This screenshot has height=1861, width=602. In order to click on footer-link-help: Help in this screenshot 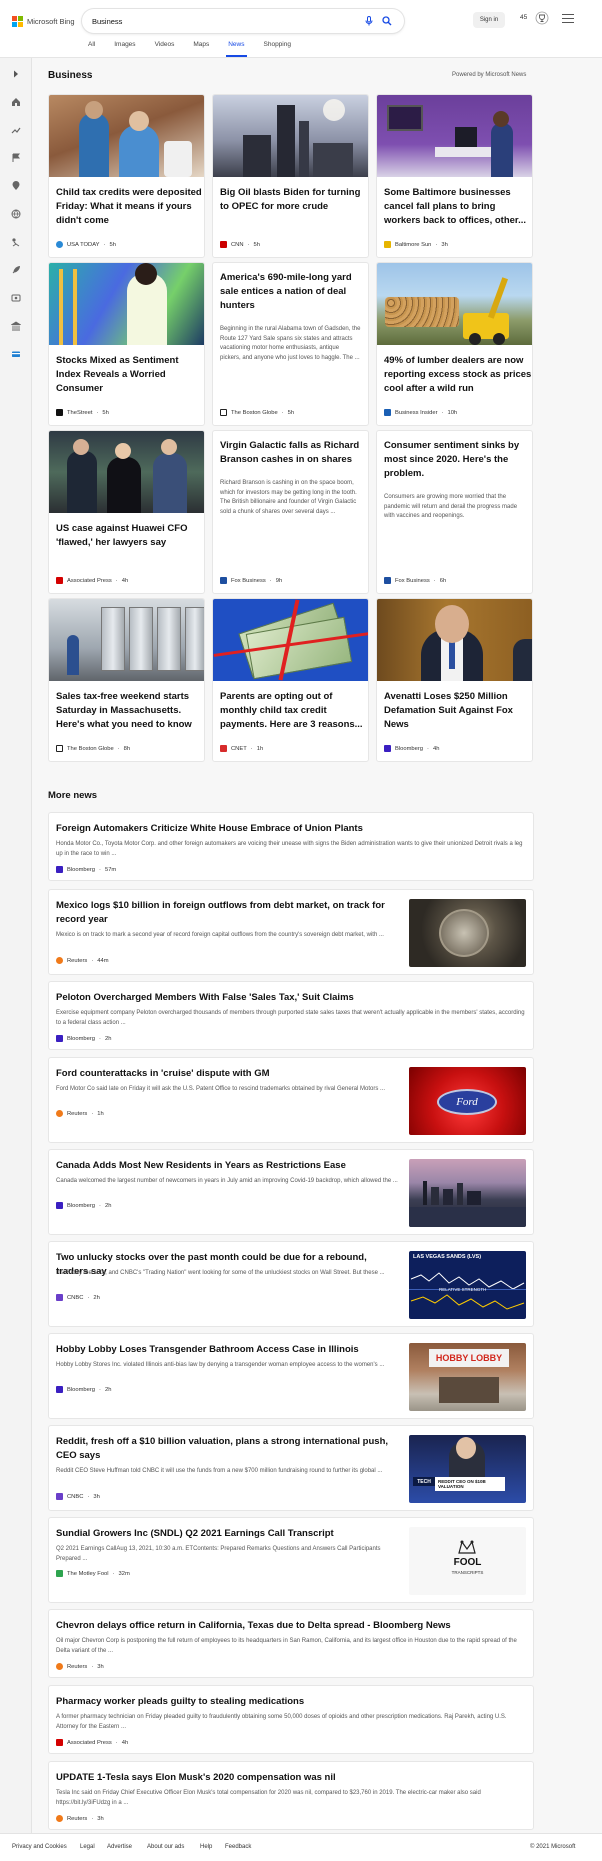, I will do `click(206, 1847)`.